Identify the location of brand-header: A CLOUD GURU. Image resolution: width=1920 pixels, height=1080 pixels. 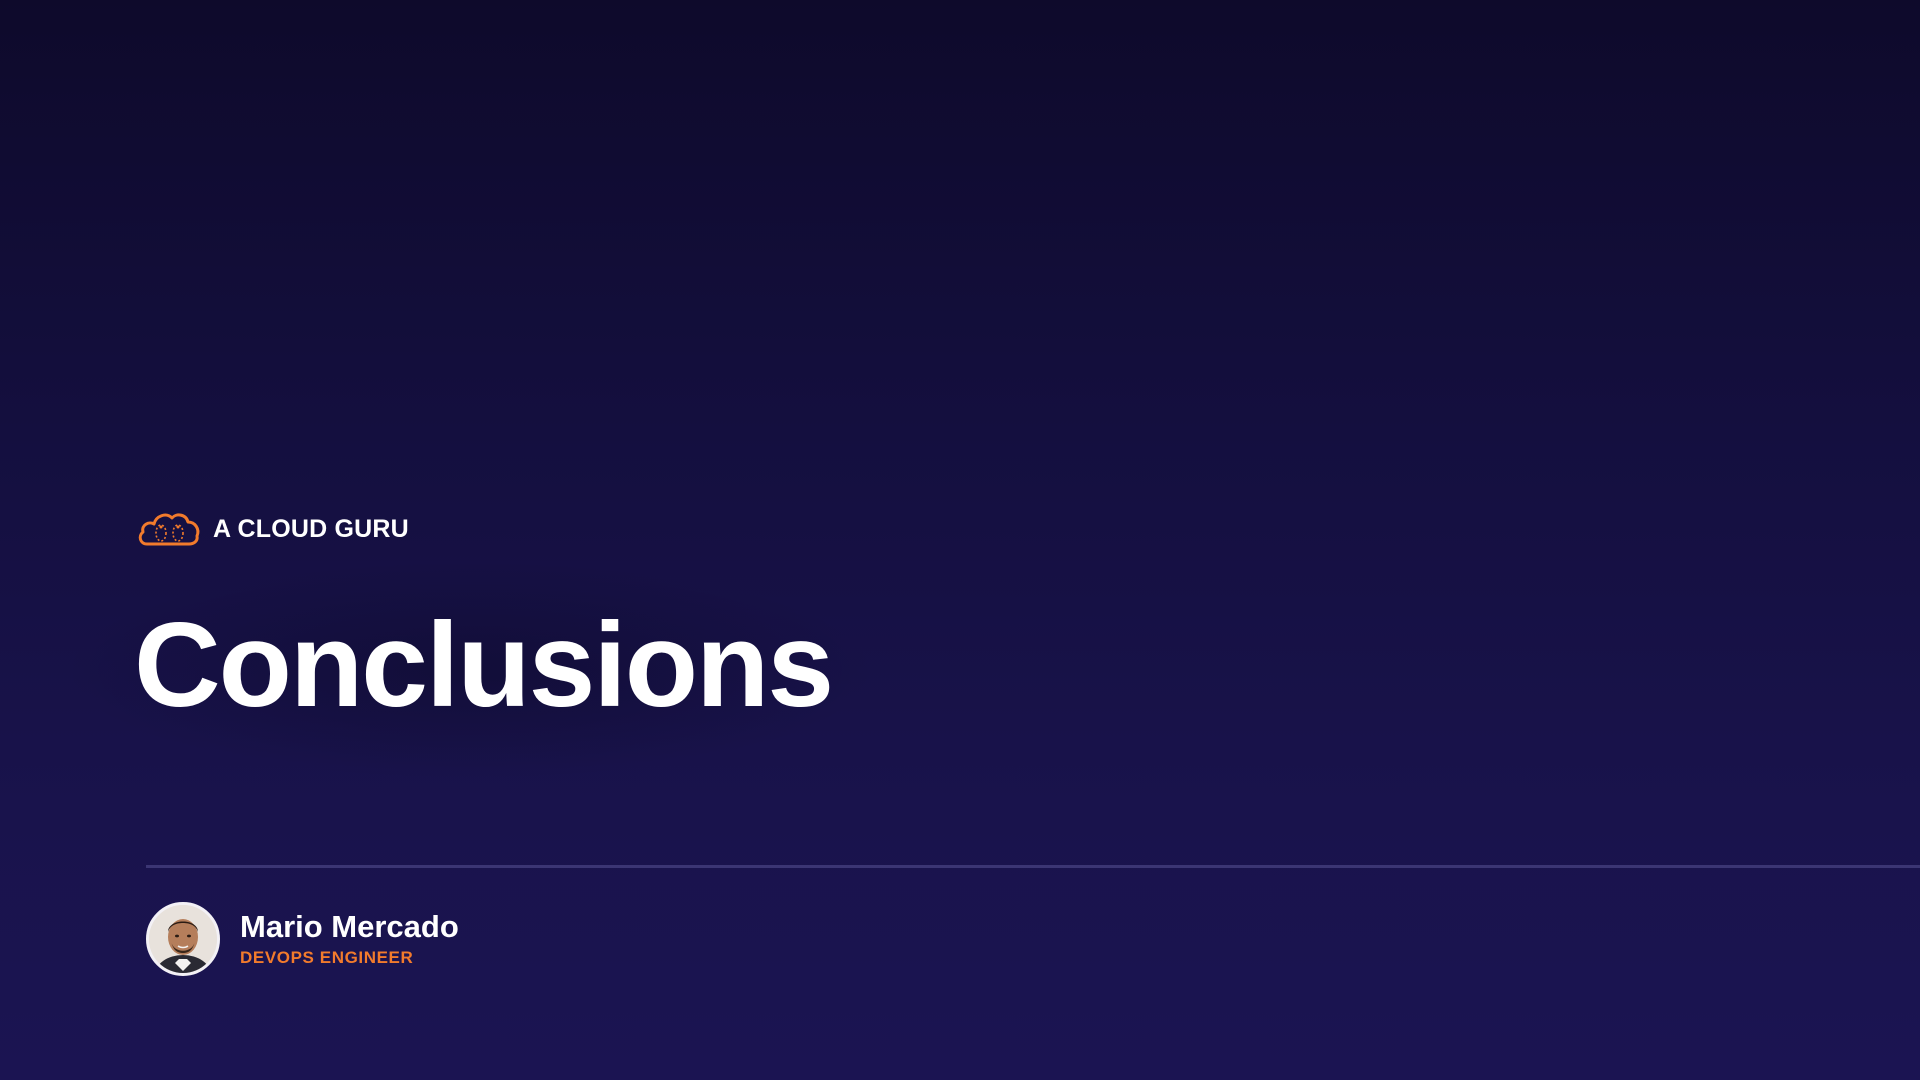
(273, 529).